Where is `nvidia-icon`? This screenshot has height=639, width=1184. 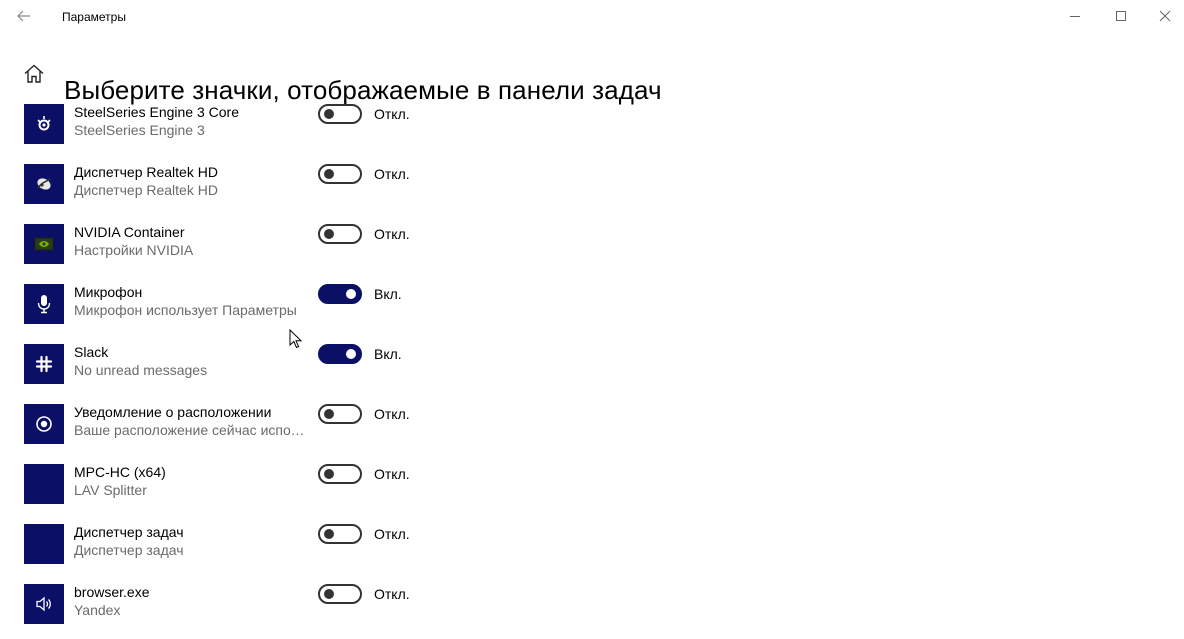
nvidia-icon is located at coordinates (44, 244).